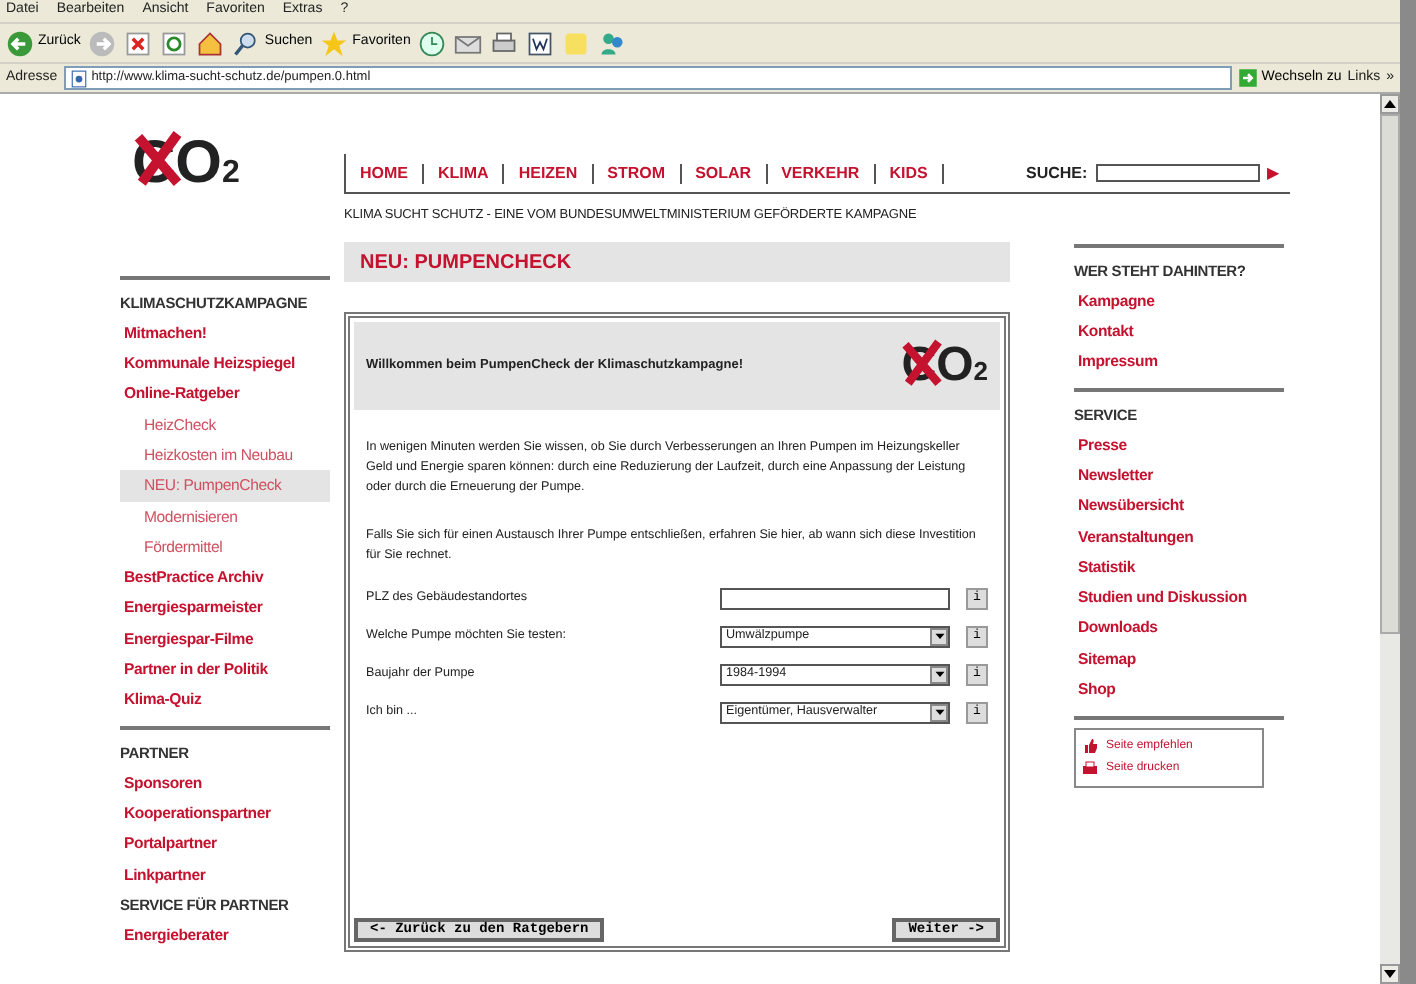 The width and height of the screenshot is (1416, 984). Describe the element at coordinates (724, 173) in the screenshot. I see `nav-link: SOLAR` at that location.